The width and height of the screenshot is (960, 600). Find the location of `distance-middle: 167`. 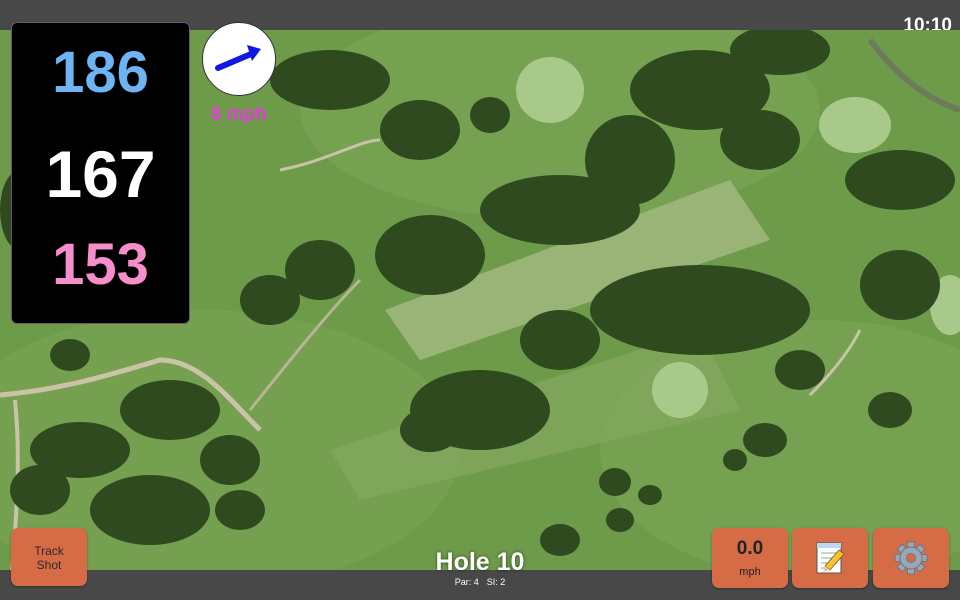

distance-middle: 167 is located at coordinates (100, 174).